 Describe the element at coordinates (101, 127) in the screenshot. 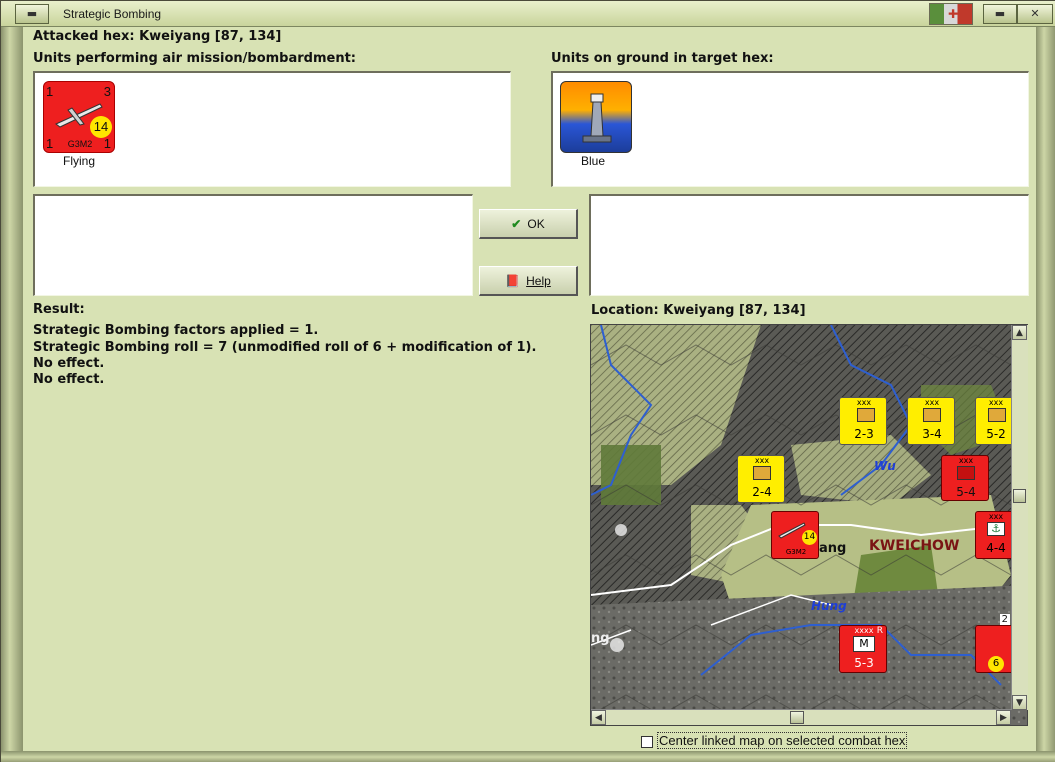

I see `air-unit-range: 14` at that location.